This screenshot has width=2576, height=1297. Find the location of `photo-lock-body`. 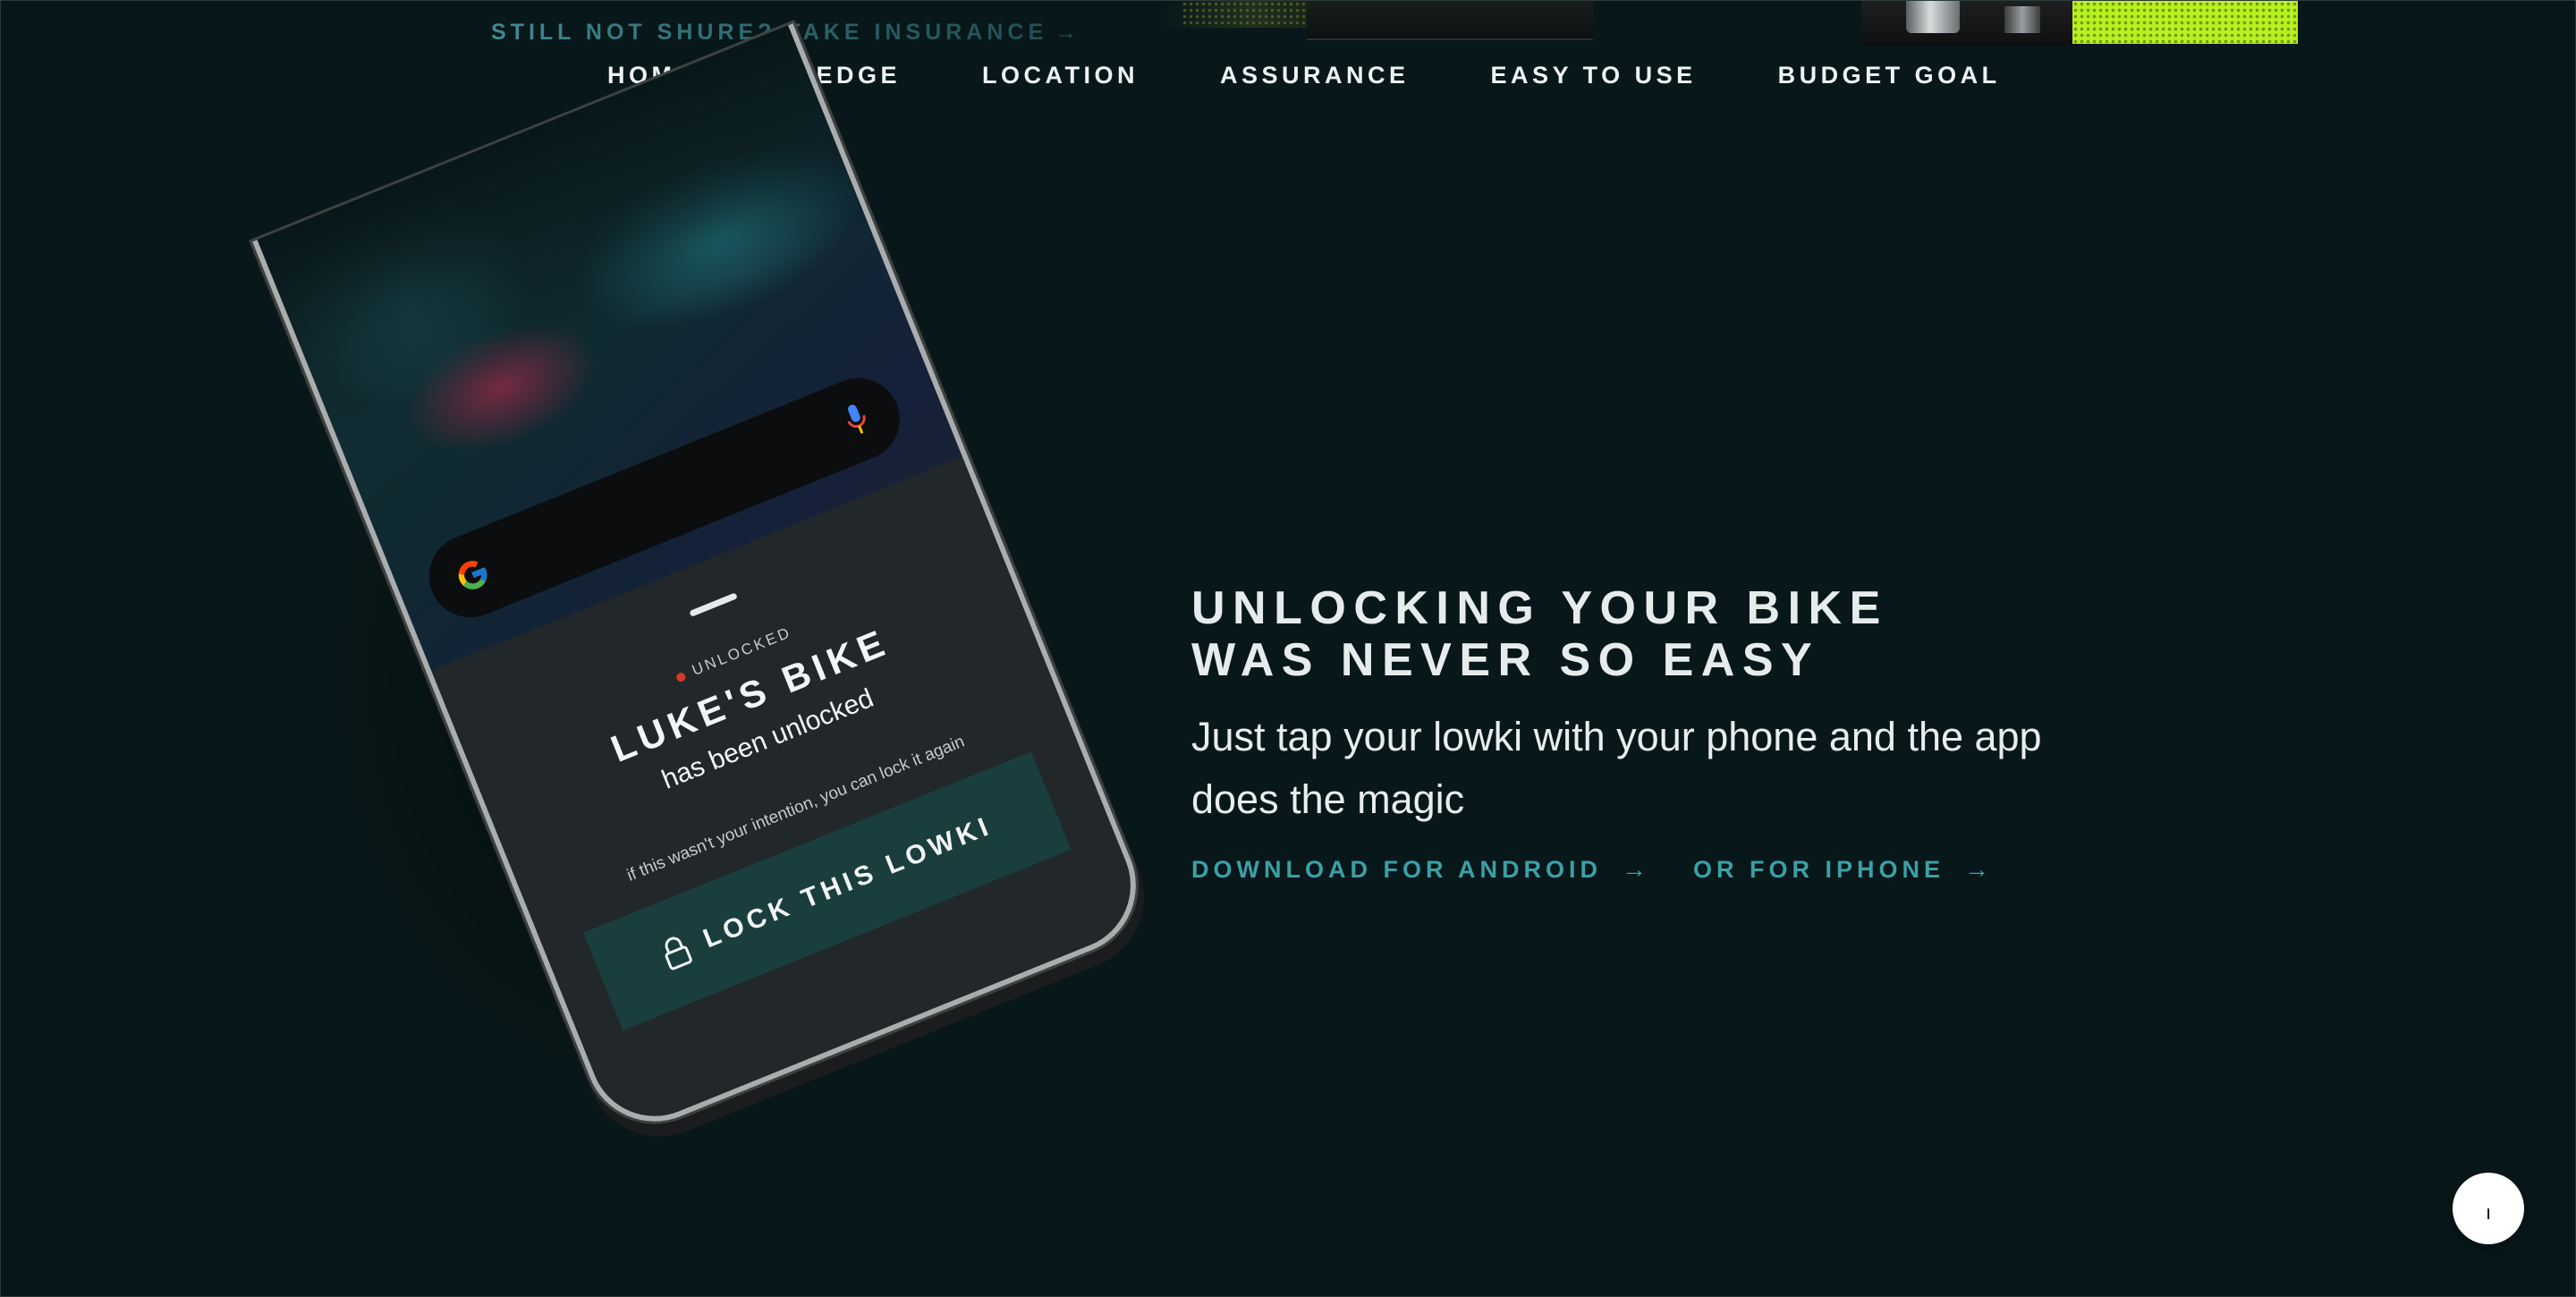

photo-lock-body is located at coordinates (1968, 23).